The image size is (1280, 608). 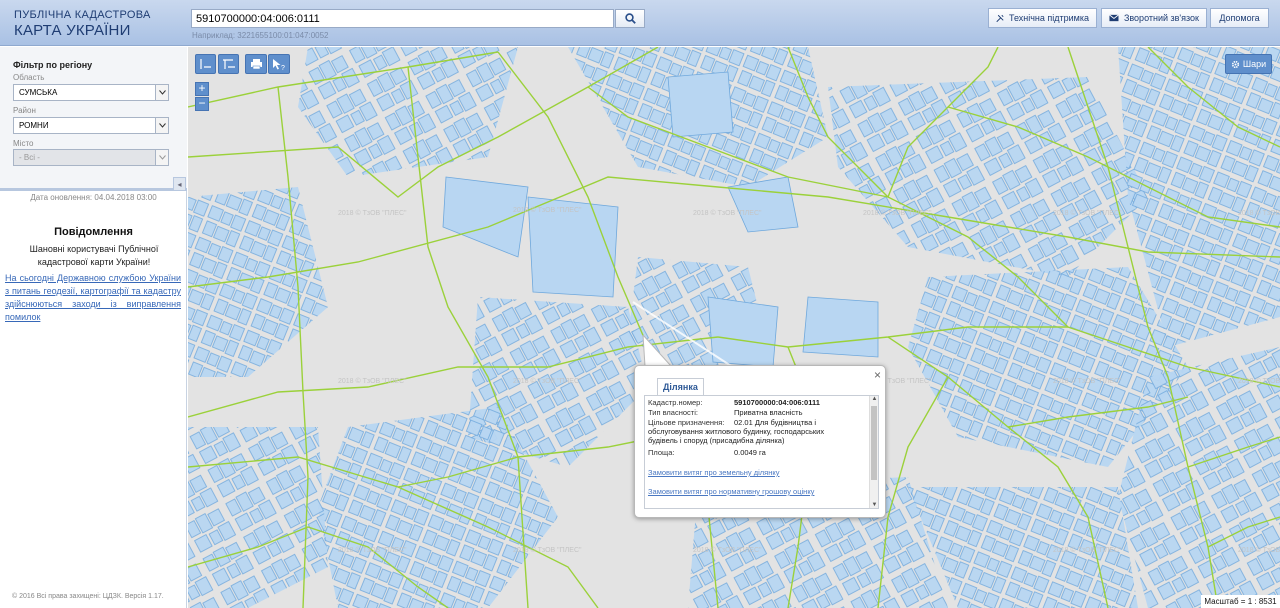 What do you see at coordinates (38, 92) in the screenshot?
I see `oblast-value: СУМСЬКА` at bounding box center [38, 92].